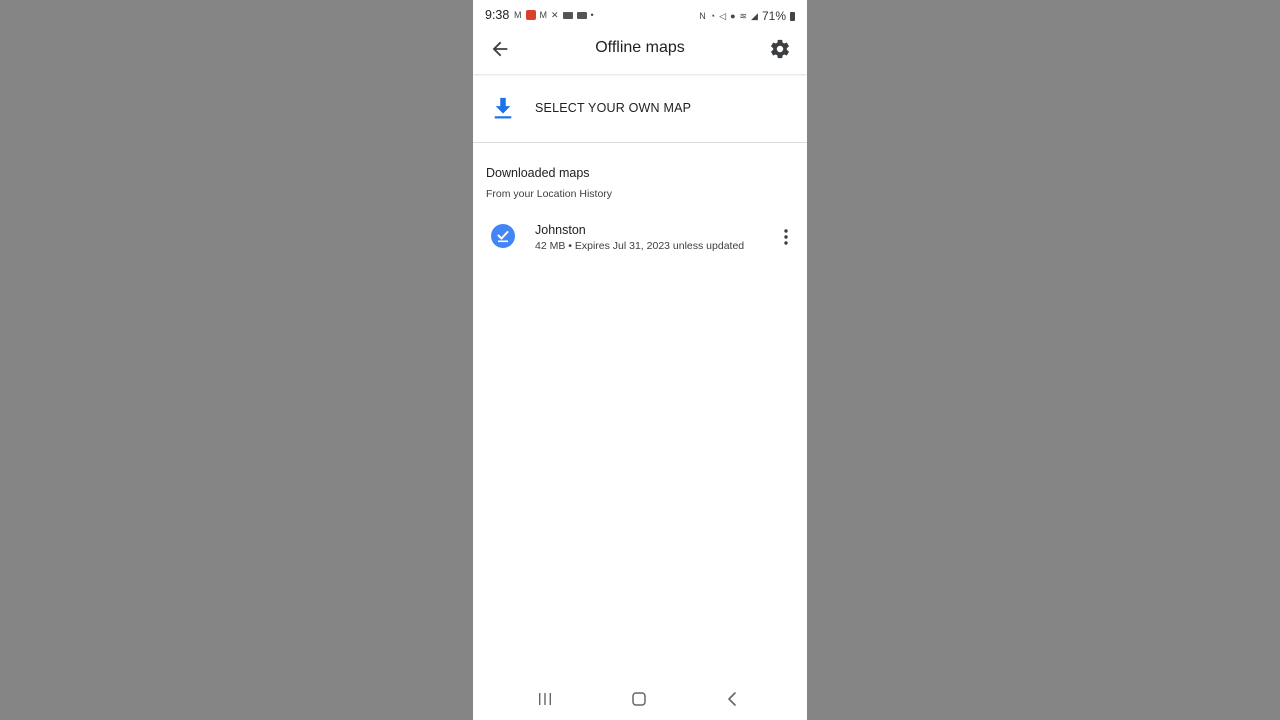 This screenshot has width=1280, height=720. I want to click on missed-call-icon: ✕, so click(555, 15).